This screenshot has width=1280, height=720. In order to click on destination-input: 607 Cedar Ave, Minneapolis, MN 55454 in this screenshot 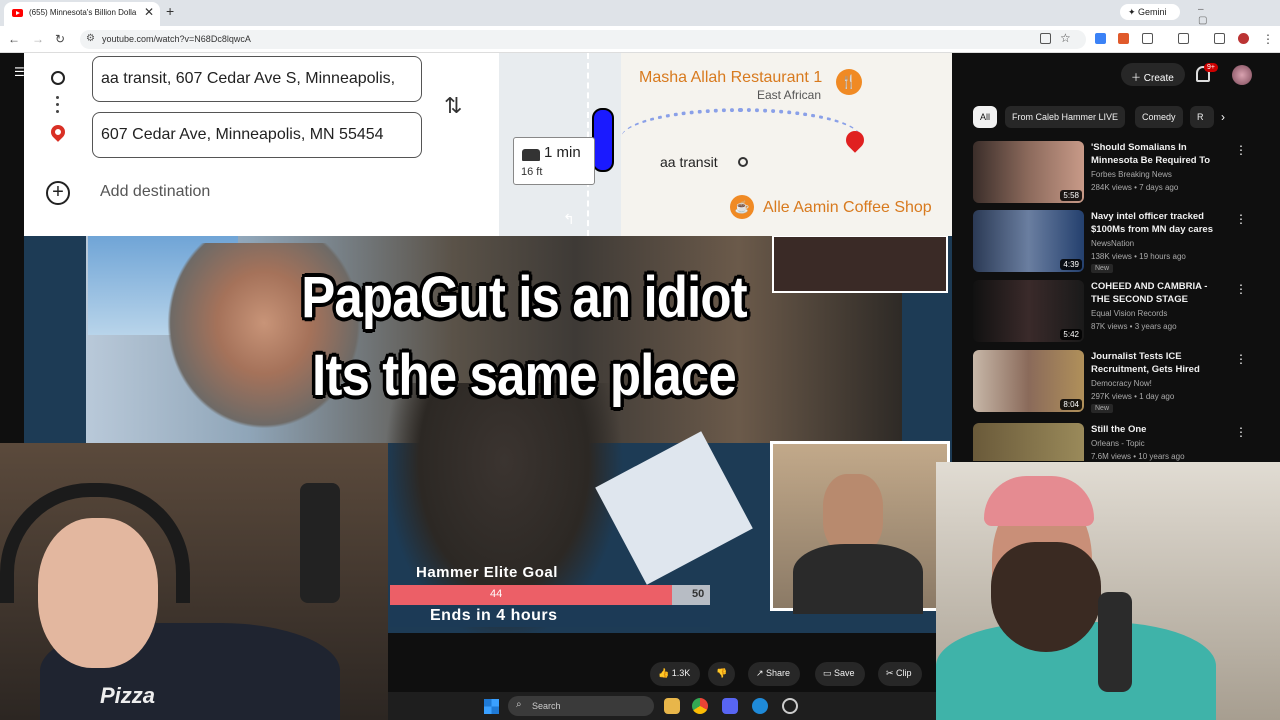, I will do `click(257, 135)`.